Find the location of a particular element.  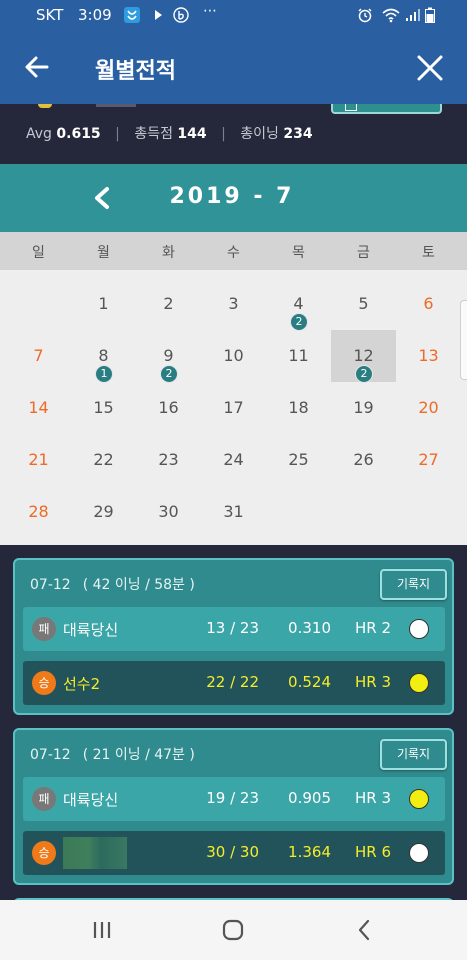

player-row: 패 대륙당신 19 / 23 0.905 HR 3 is located at coordinates (234, 799).